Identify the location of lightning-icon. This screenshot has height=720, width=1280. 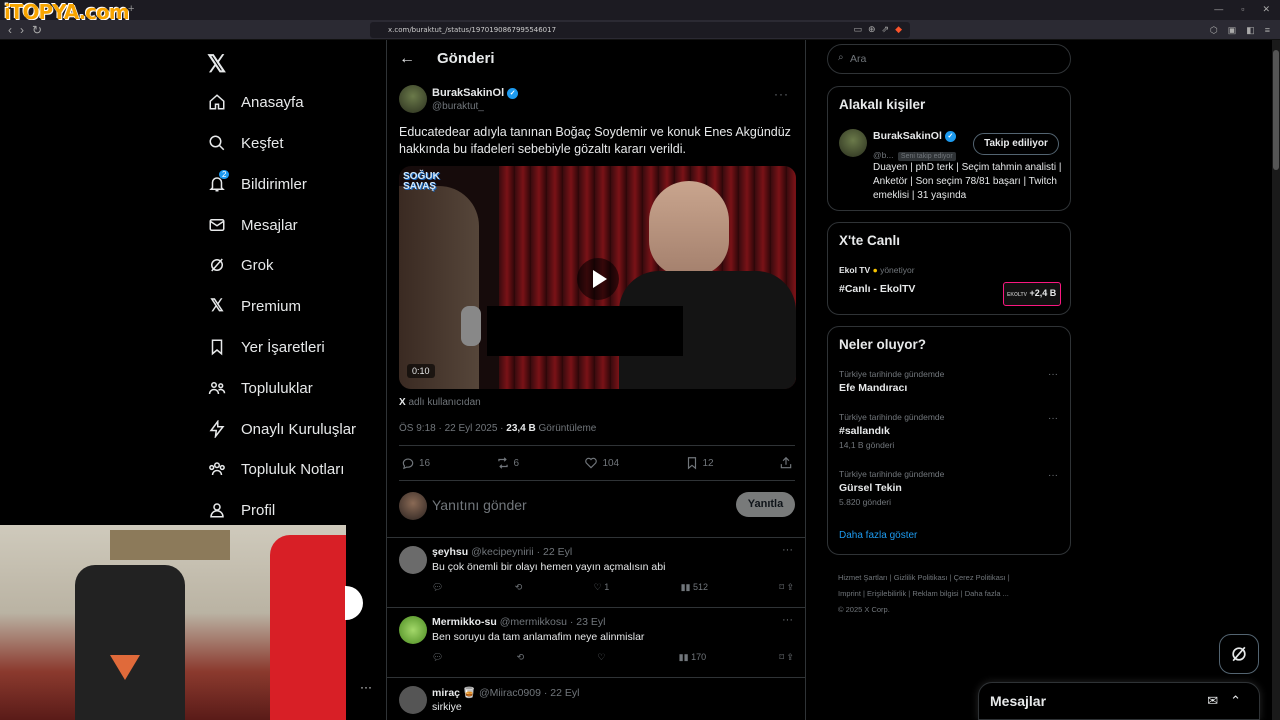
(217, 429).